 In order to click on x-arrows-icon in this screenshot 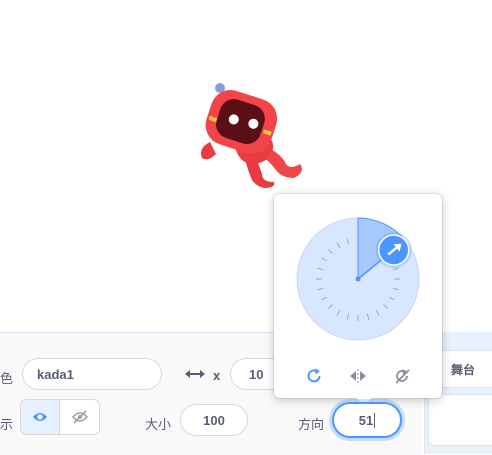, I will do `click(195, 374)`.